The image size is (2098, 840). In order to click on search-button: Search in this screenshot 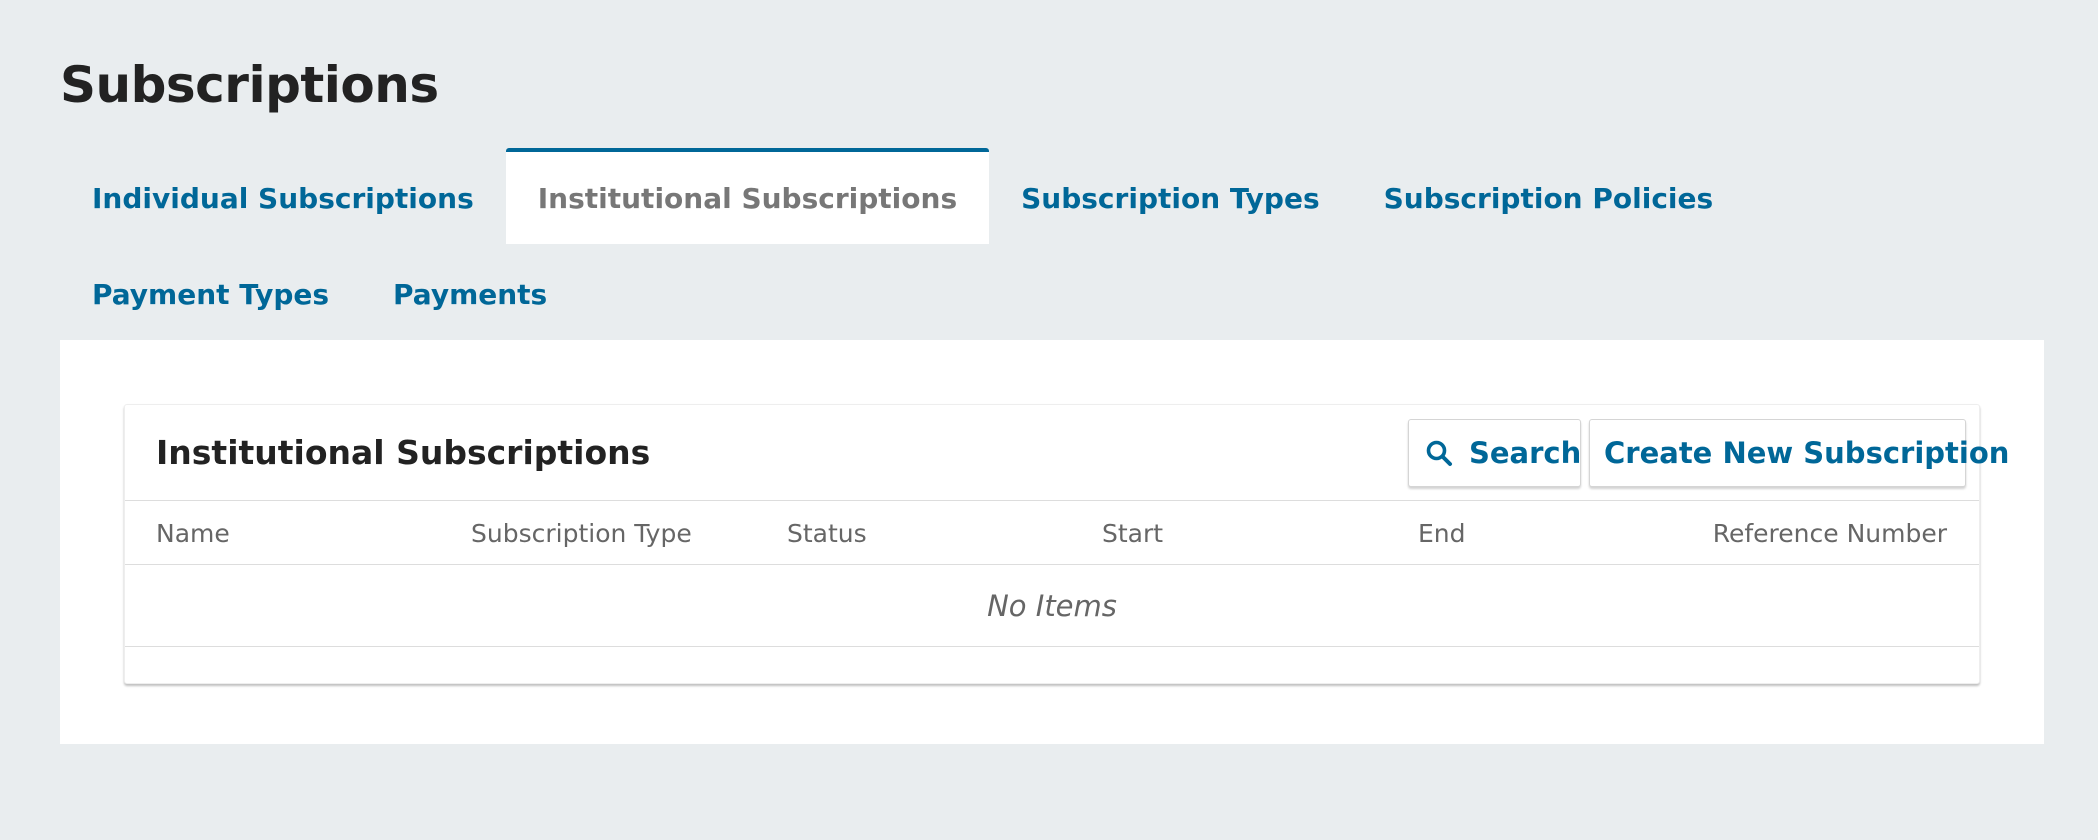, I will do `click(1494, 453)`.